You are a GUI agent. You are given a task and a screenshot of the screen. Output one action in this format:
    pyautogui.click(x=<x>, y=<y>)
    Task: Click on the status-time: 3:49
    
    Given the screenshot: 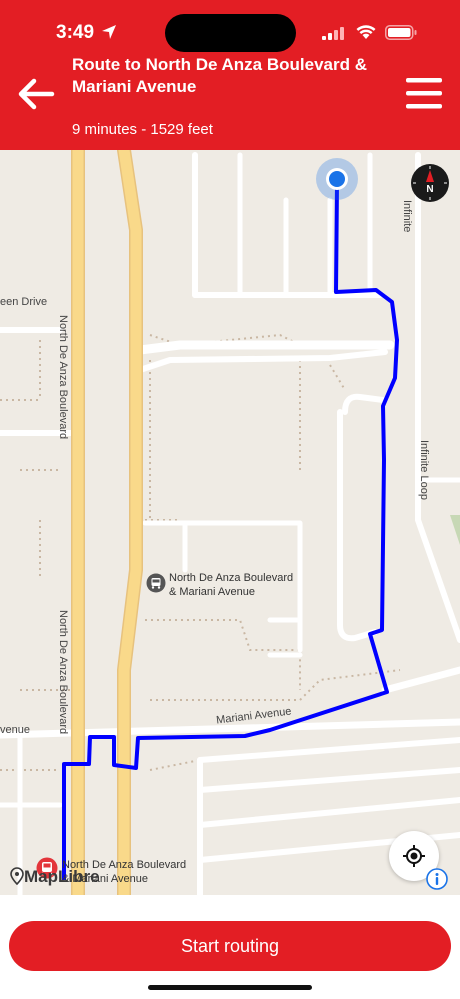 What is the action you would take?
    pyautogui.click(x=75, y=32)
    